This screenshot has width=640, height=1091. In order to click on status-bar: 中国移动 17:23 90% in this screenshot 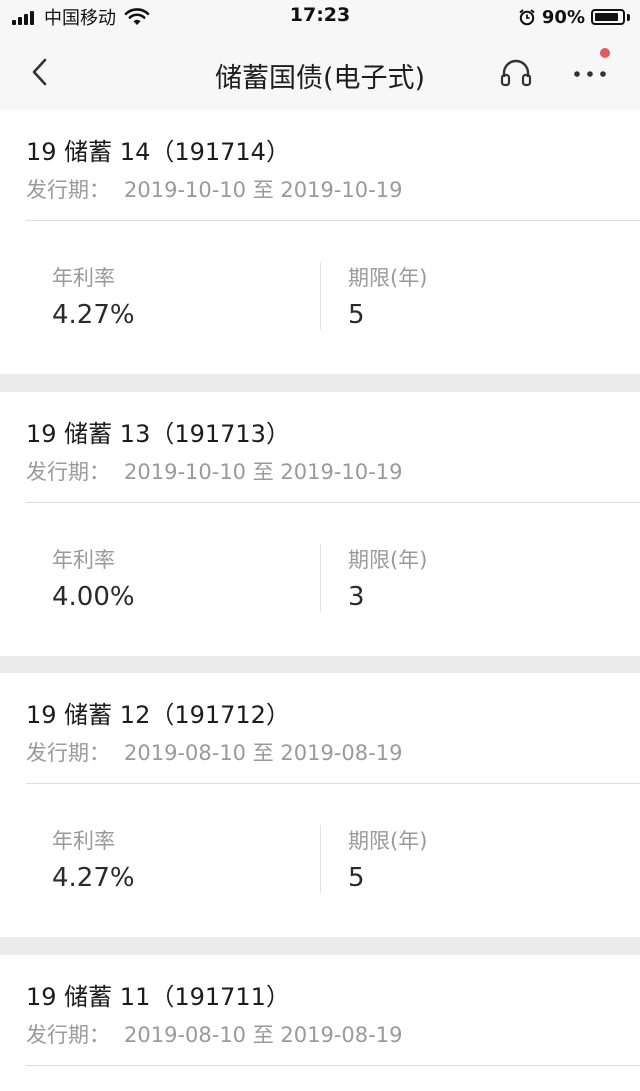, I will do `click(320, 17)`.